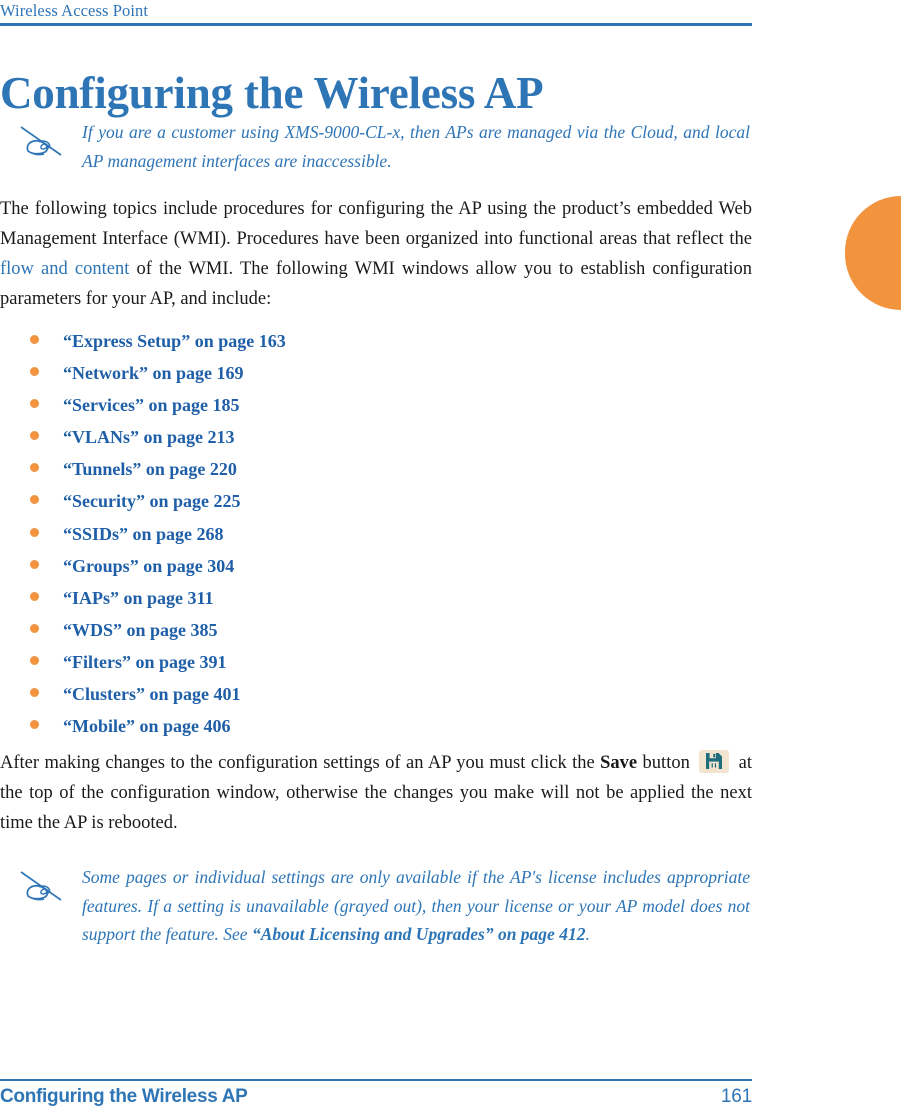 Image resolution: width=901 pixels, height=1114 pixels. Describe the element at coordinates (376, 630) in the screenshot. I see `list-item: “WDS” on page 385` at that location.